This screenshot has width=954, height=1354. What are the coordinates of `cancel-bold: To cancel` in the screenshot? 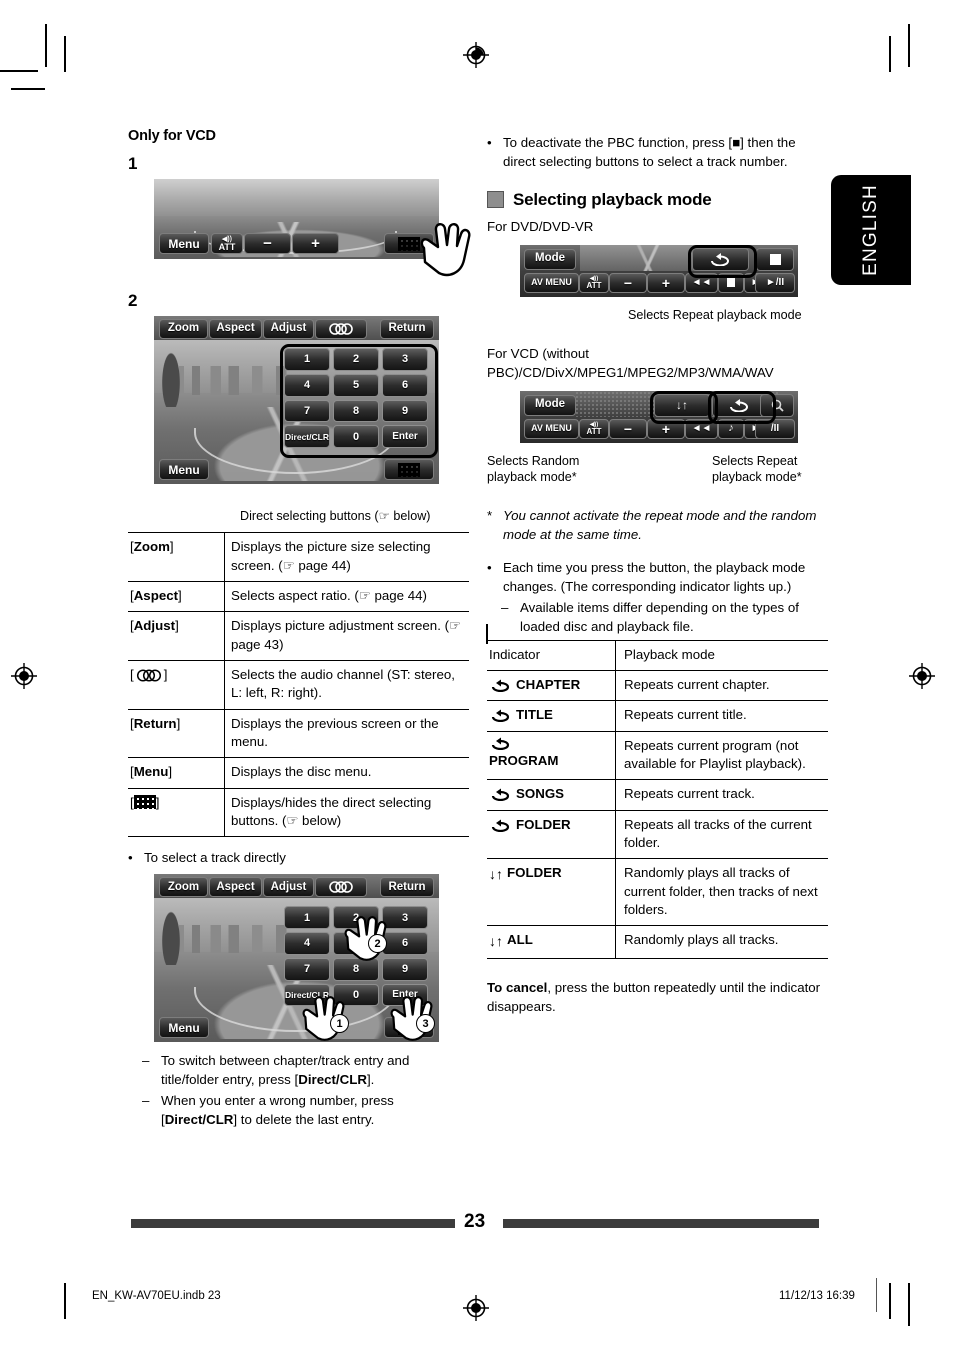 It's located at (517, 987).